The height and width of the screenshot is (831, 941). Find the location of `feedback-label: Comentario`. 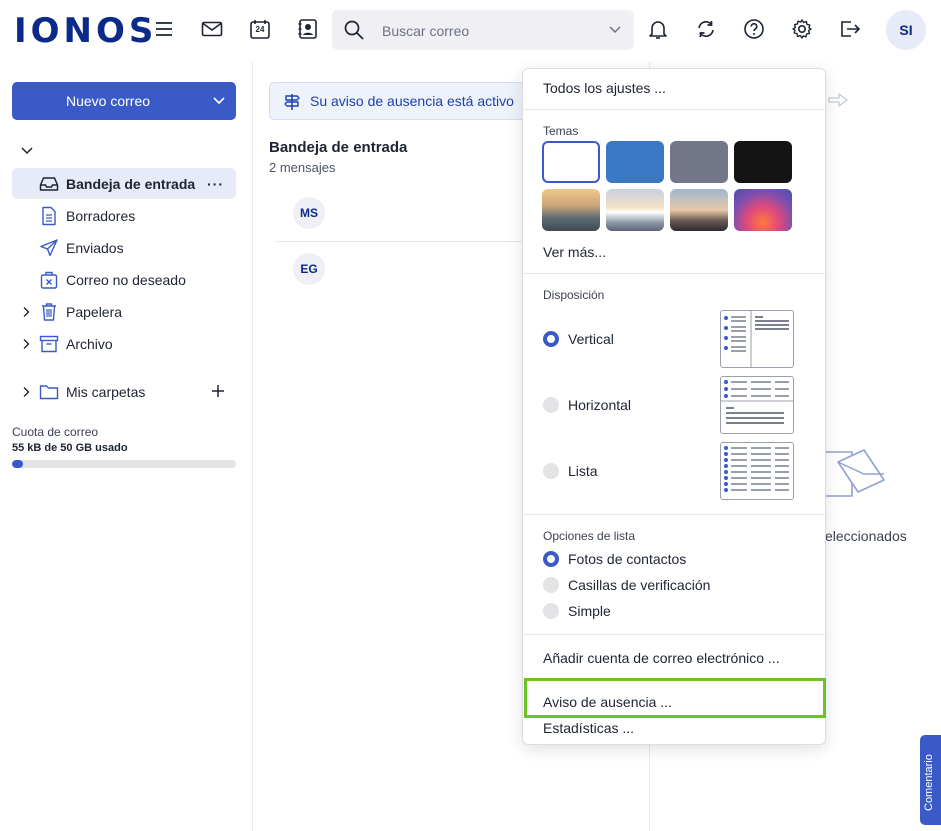

feedback-label: Comentario is located at coordinates (929, 782).